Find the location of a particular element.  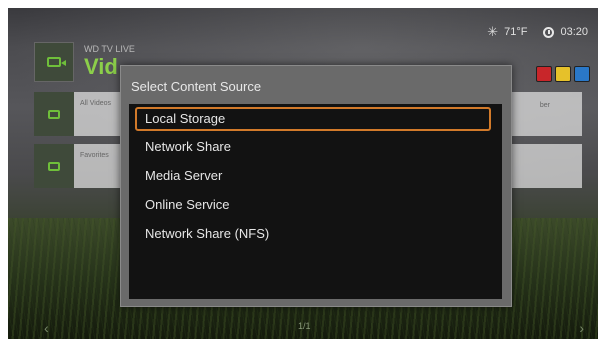

option-media-server: Media Server is located at coordinates (313, 176).